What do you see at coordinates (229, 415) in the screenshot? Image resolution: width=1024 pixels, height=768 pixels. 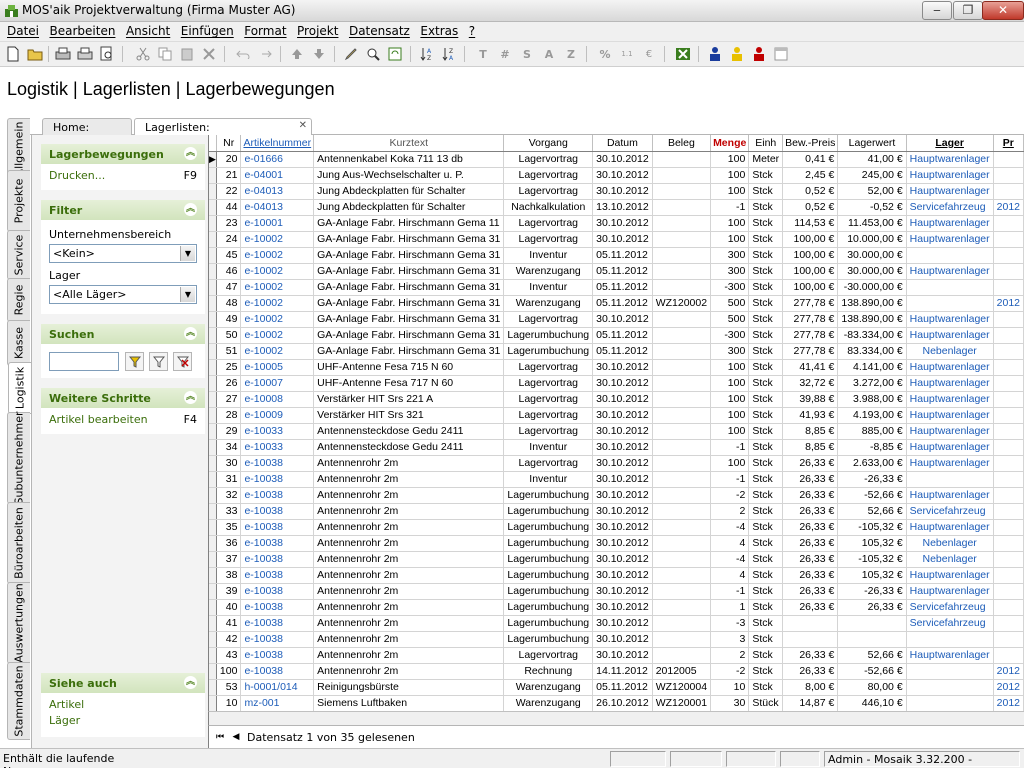 I see `cell-nr: 28` at bounding box center [229, 415].